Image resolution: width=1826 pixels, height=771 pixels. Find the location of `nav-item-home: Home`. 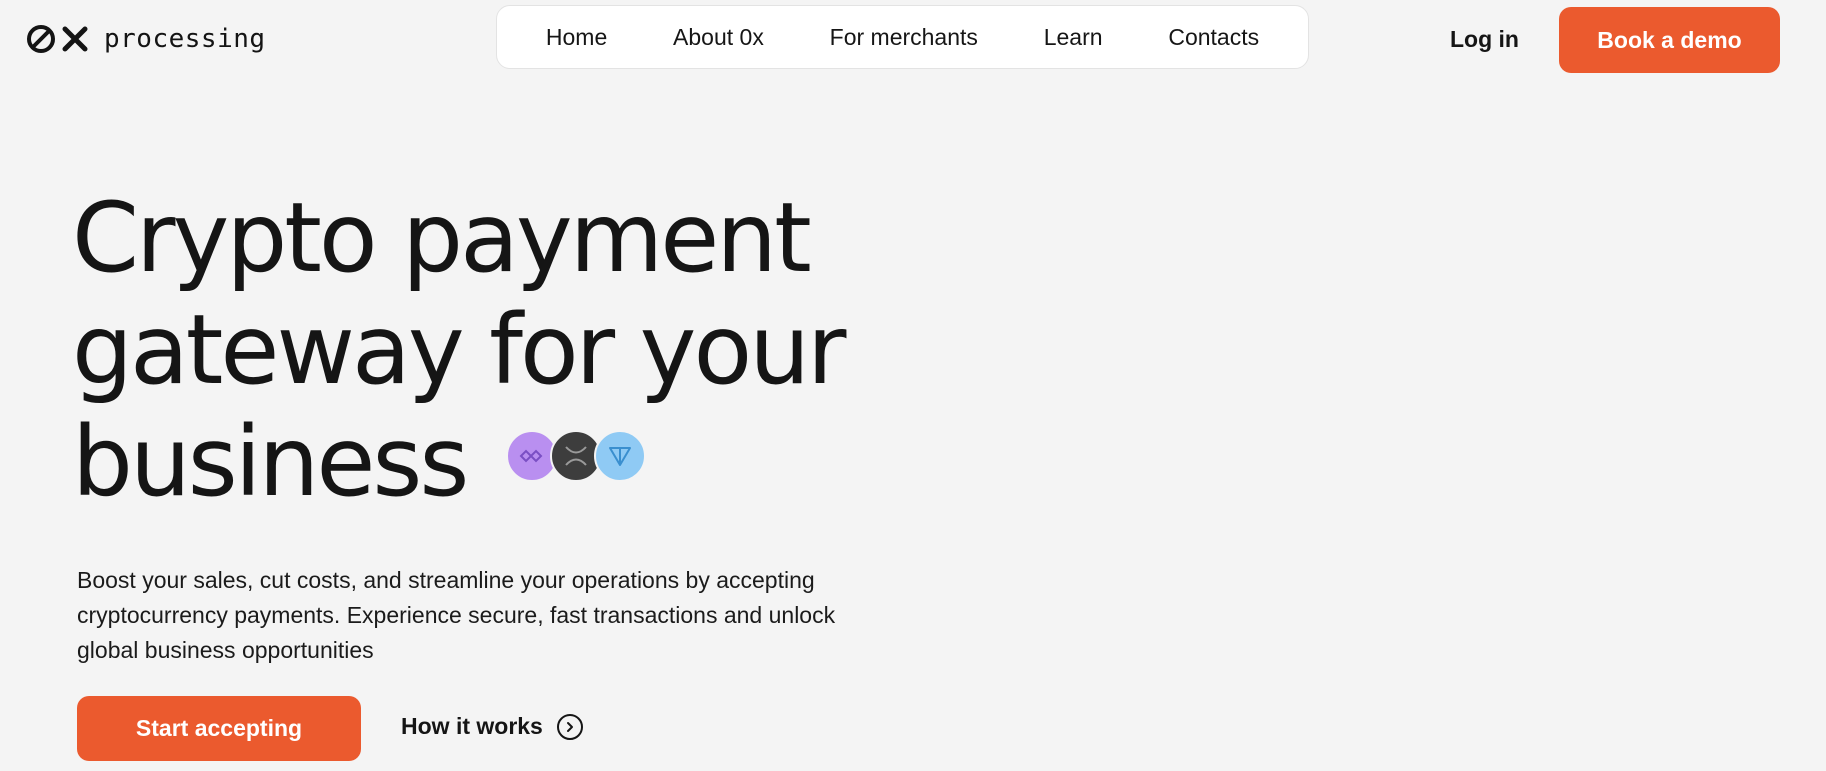

nav-item-home: Home is located at coordinates (576, 37).